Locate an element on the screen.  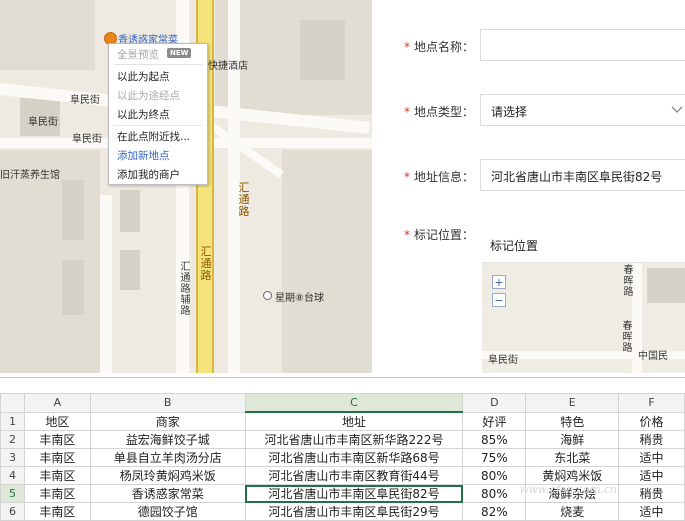
table-cell: 82% is located at coordinates (494, 511).